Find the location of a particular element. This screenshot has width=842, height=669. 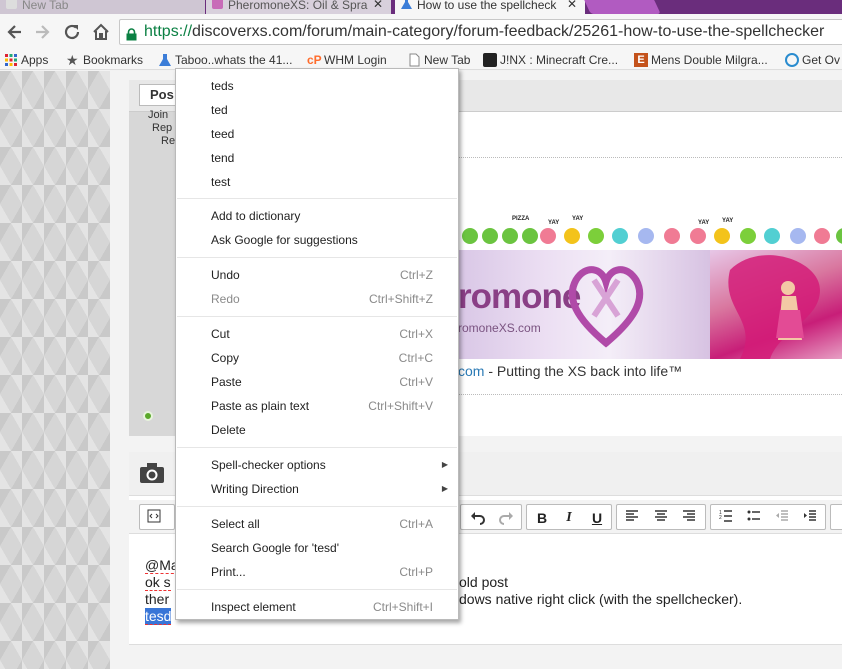

editor-line-text: @Ma is located at coordinates (162, 565).